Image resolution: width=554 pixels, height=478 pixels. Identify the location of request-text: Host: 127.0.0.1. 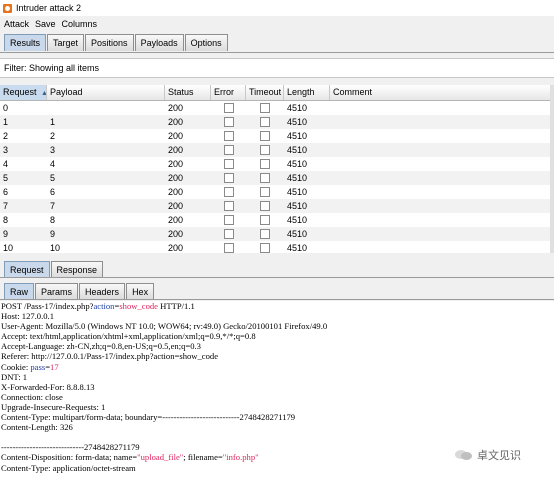
(27, 316).